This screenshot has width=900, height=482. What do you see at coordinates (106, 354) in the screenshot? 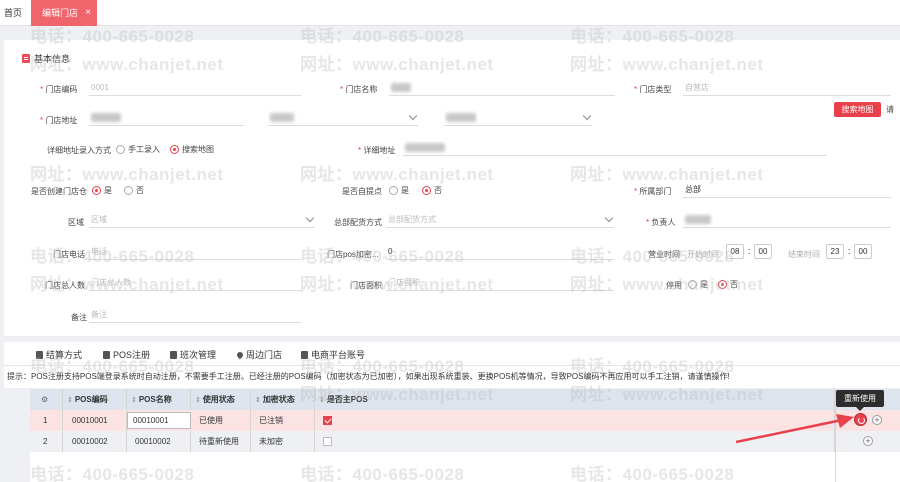
I see `monitor-icon` at bounding box center [106, 354].